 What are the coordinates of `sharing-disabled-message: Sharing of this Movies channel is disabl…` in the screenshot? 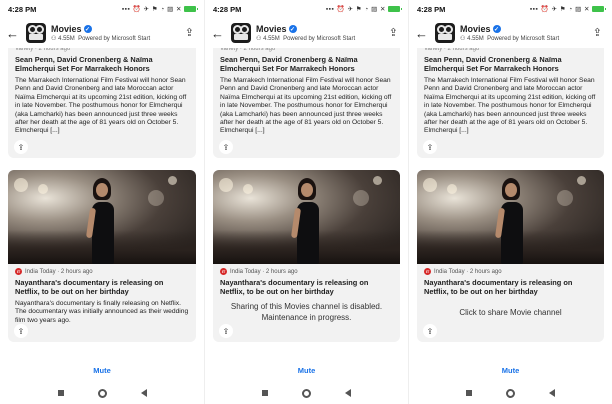 It's located at (306, 312).